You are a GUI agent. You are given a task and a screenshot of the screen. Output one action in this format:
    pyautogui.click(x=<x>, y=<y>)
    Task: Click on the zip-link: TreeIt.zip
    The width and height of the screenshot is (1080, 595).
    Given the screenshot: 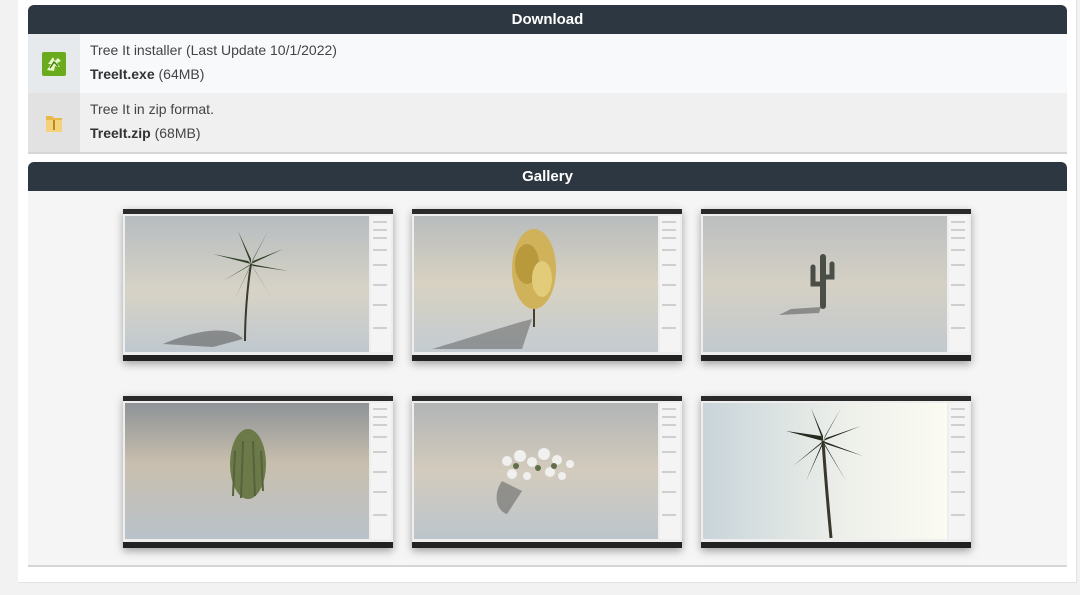 What is the action you would take?
    pyautogui.click(x=120, y=133)
    